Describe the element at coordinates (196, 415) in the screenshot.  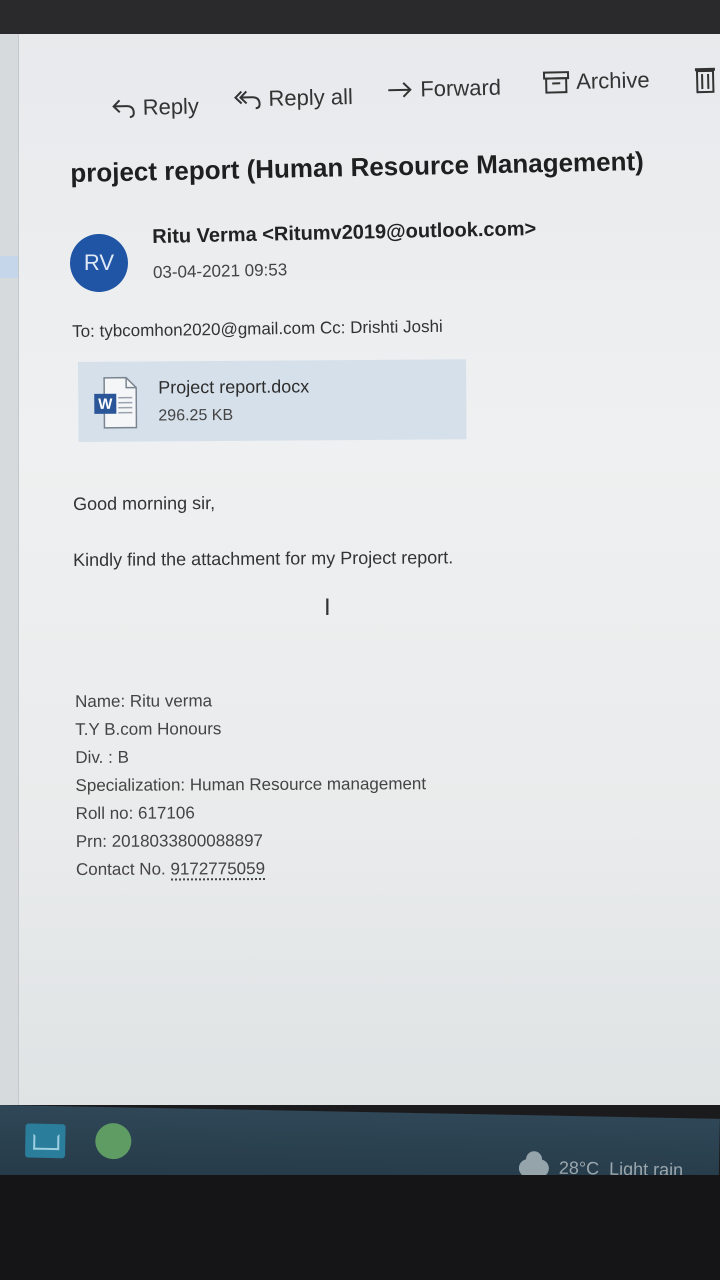
I see `attachment-size: 296.25 KB` at that location.